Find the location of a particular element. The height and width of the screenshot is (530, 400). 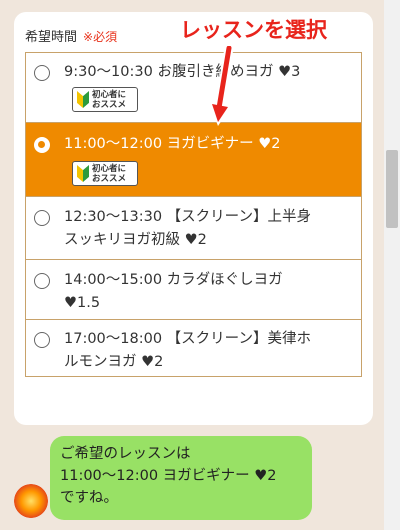

lesson-option-0930: 9:30〜10:30 お腹引き締めヨガ ♥3 初心者に おススメ is located at coordinates (193, 88).